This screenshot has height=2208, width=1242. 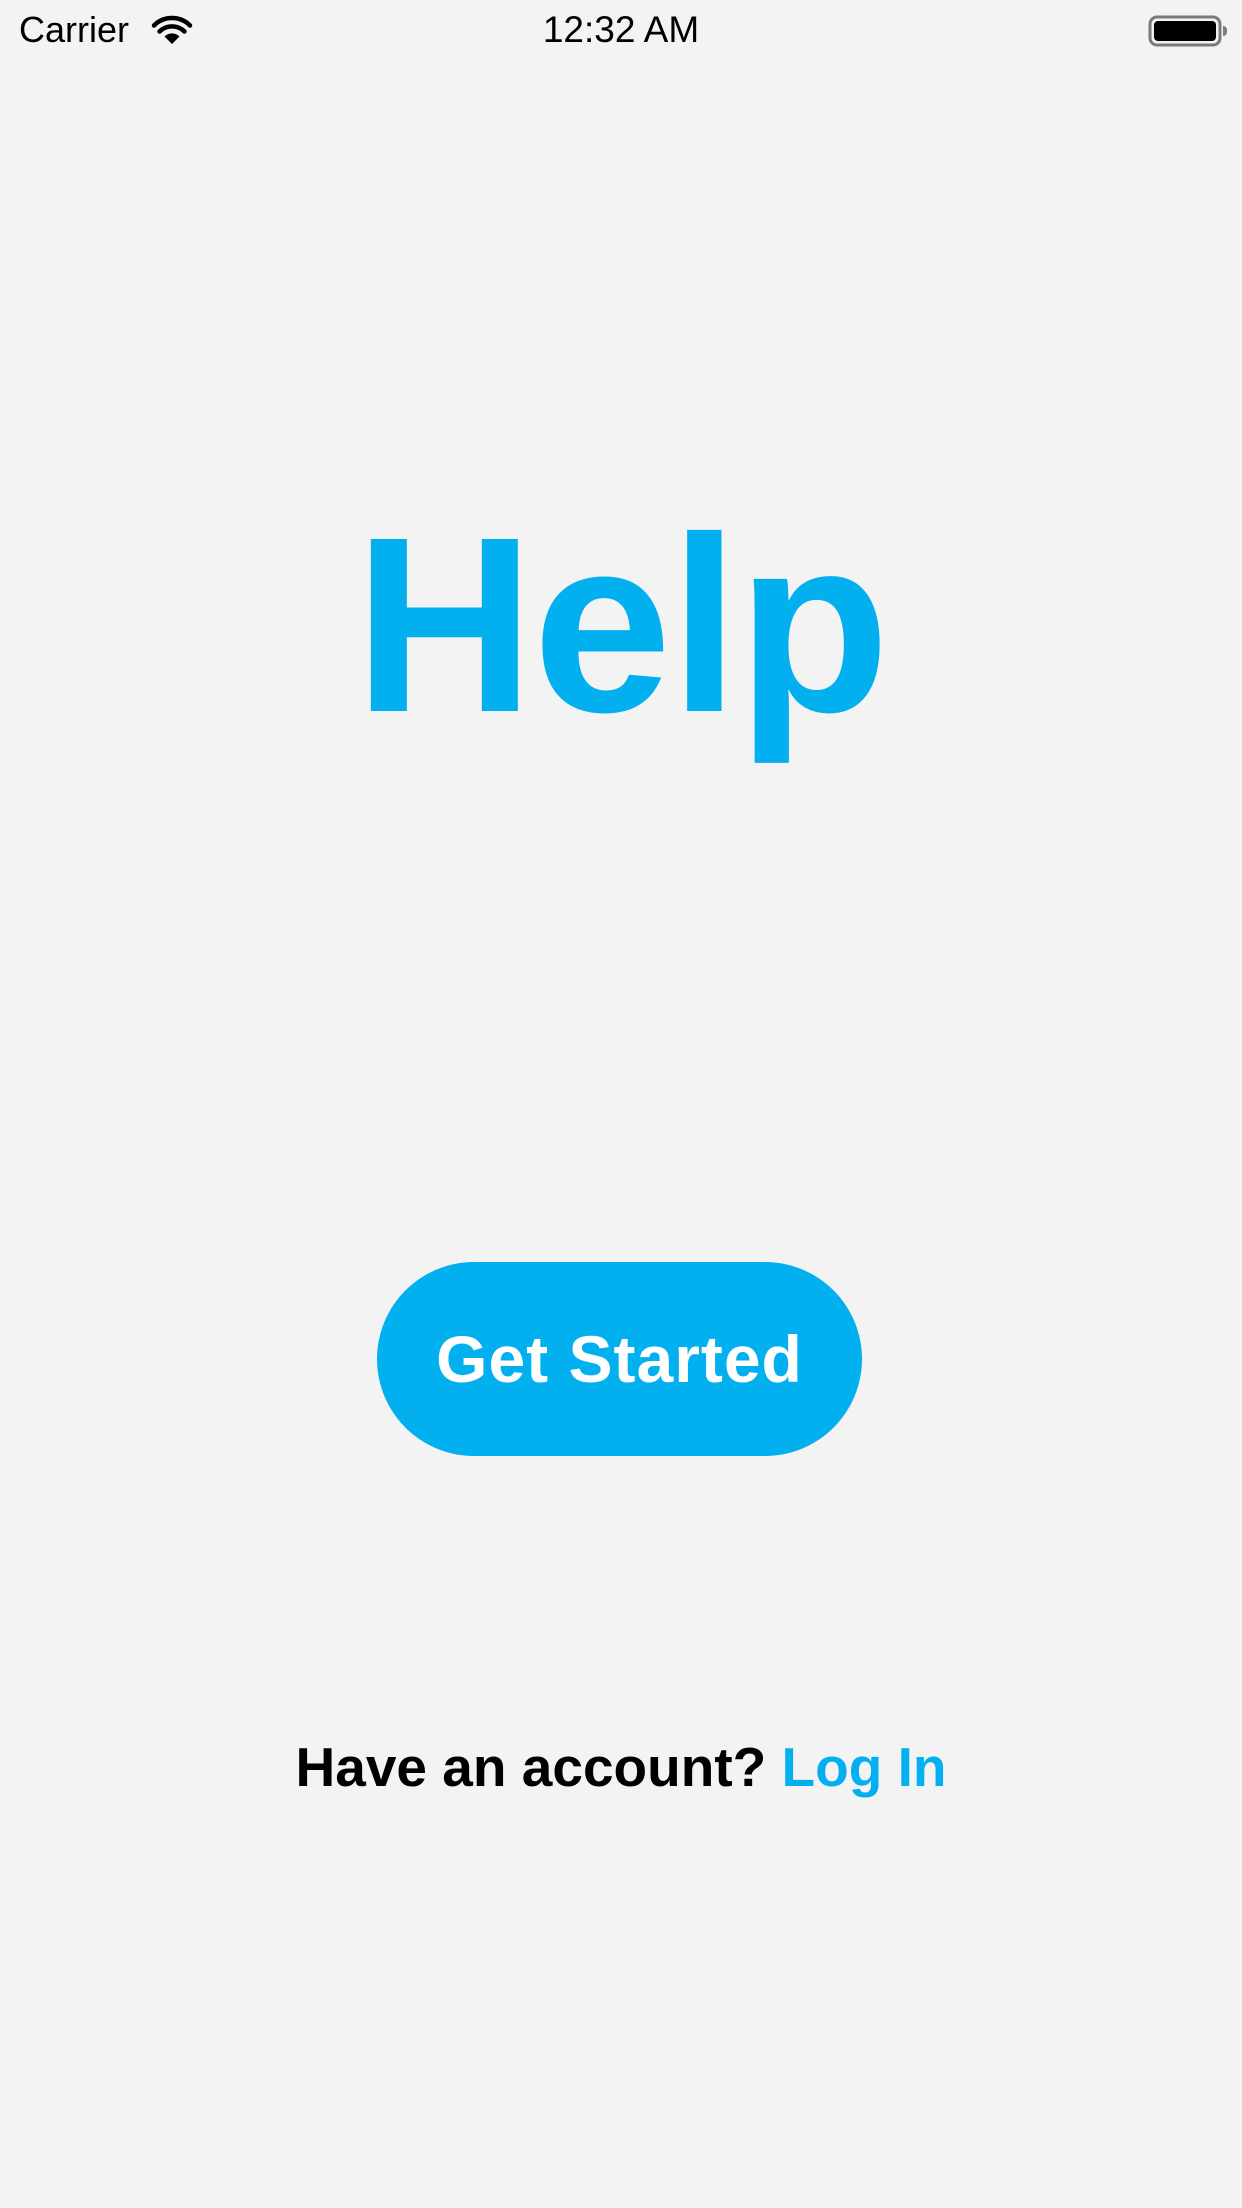 I want to click on status-bar: Carrier 12:32 AM, so click(x=621, y=30).